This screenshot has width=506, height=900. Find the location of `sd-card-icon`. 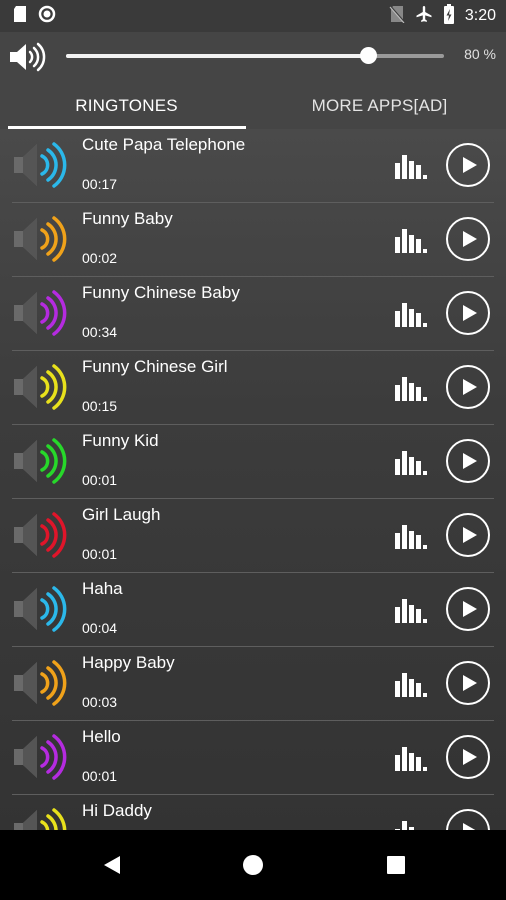

sd-card-icon is located at coordinates (20, 16).